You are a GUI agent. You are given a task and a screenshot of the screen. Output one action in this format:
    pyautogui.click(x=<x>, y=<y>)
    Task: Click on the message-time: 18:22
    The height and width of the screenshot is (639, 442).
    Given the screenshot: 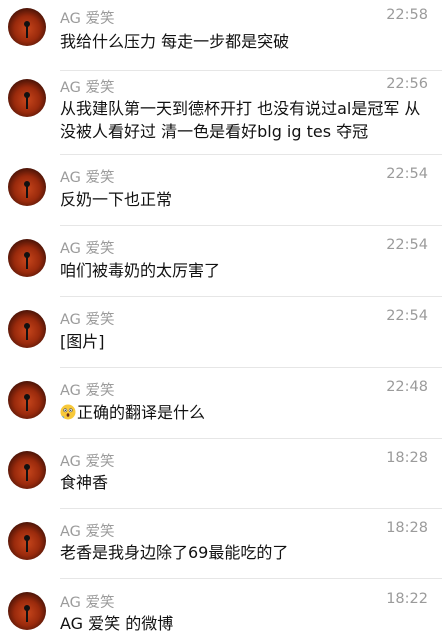 What is the action you would take?
    pyautogui.click(x=407, y=599)
    